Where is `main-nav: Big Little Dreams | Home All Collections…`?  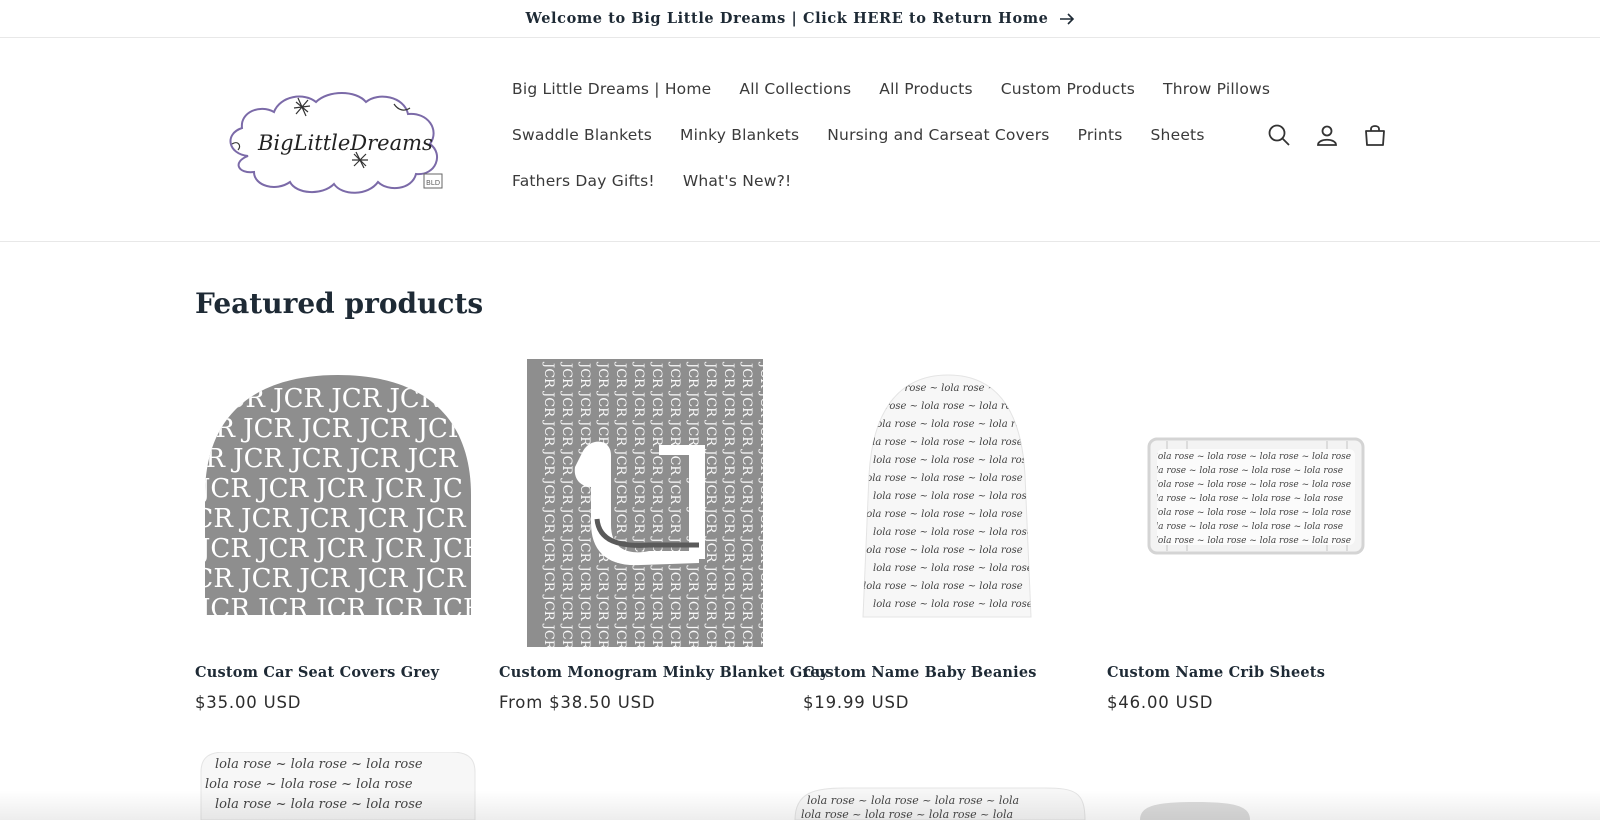
main-nav: Big Little Dreams | Home All Collections… is located at coordinates (884, 135).